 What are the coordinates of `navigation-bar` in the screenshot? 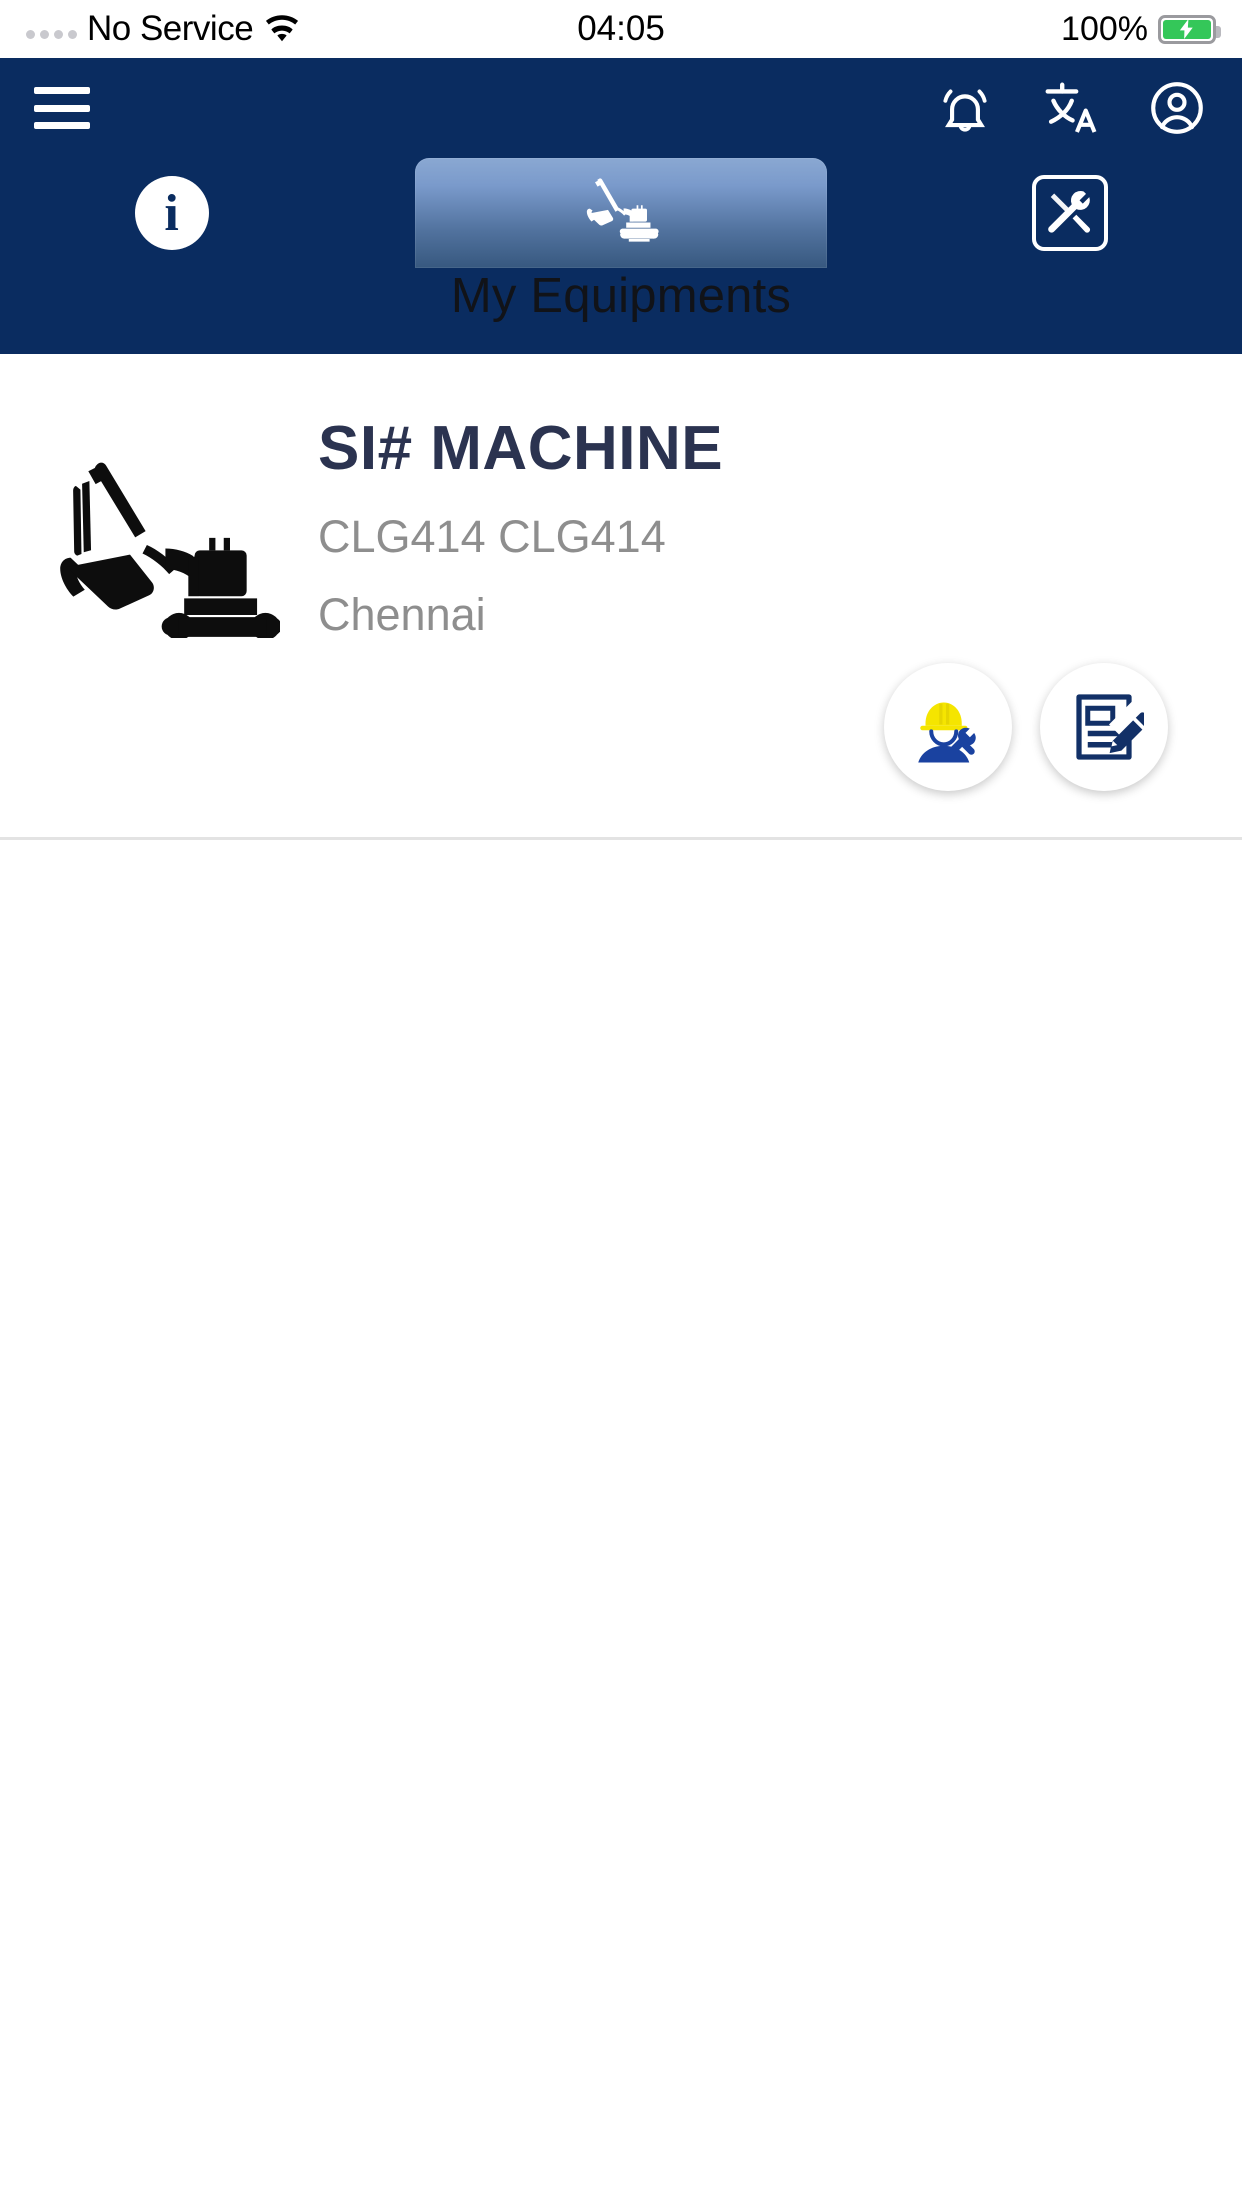 It's located at (621, 108).